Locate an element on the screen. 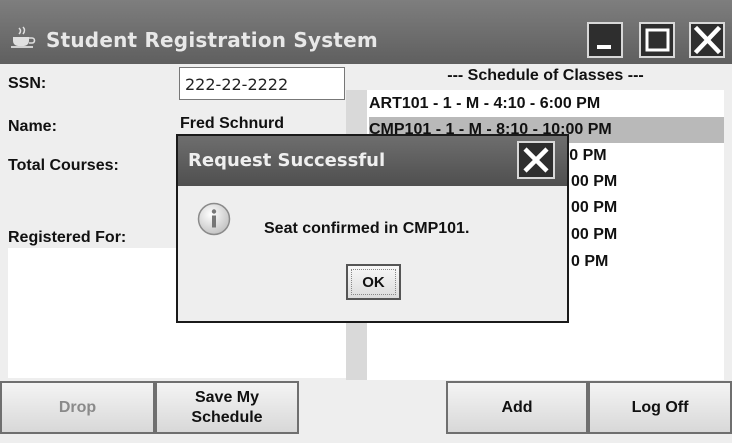 The height and width of the screenshot is (443, 732). name-value: Fred Schnurd is located at coordinates (232, 123).